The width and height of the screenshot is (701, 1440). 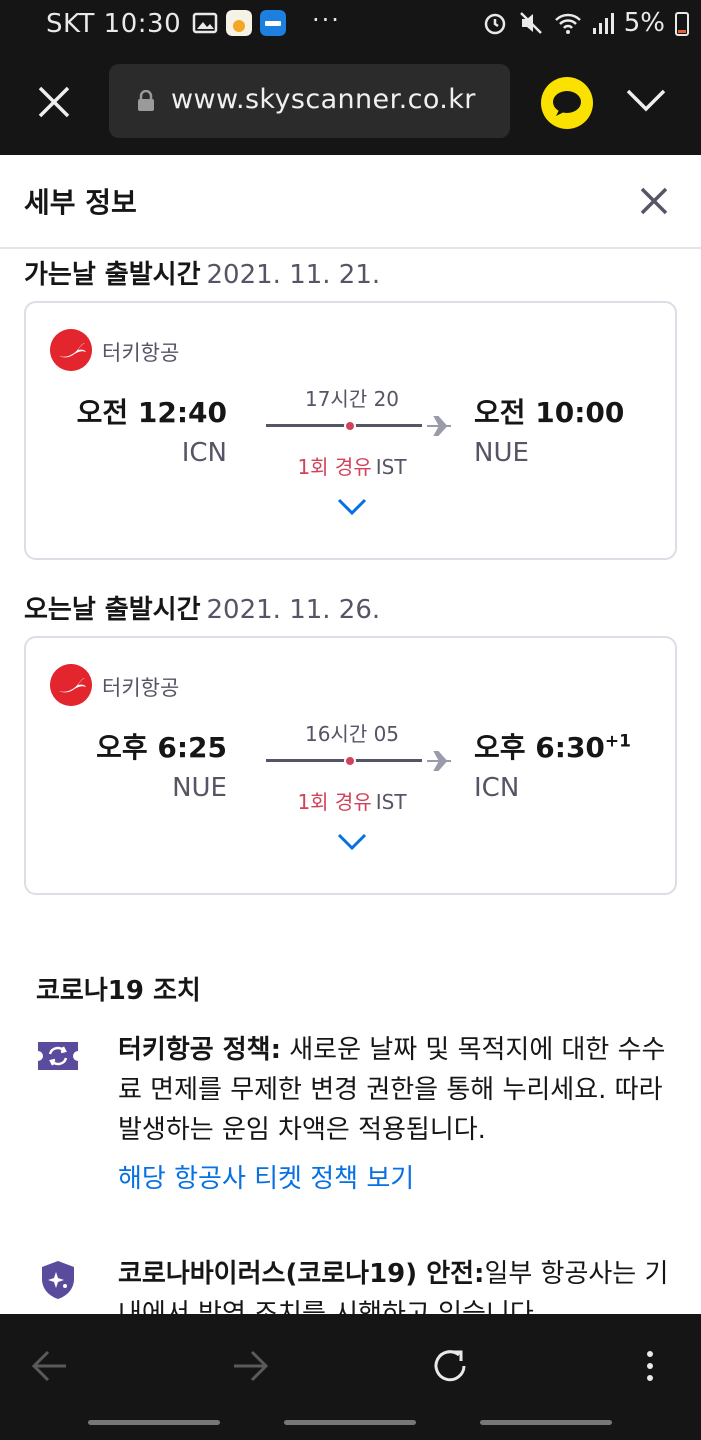 I want to click on arrival-time: 오후 6:30+1, so click(x=552, y=746).